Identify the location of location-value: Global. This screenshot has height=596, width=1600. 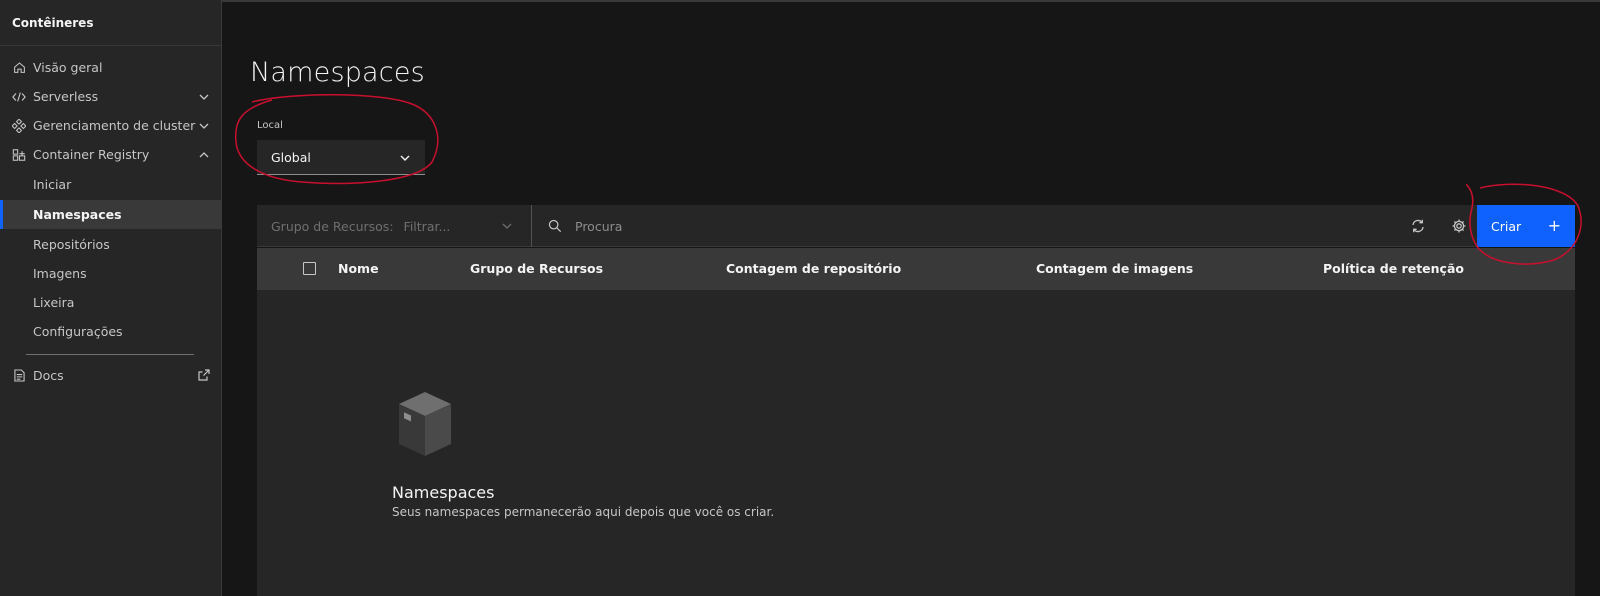
(291, 157).